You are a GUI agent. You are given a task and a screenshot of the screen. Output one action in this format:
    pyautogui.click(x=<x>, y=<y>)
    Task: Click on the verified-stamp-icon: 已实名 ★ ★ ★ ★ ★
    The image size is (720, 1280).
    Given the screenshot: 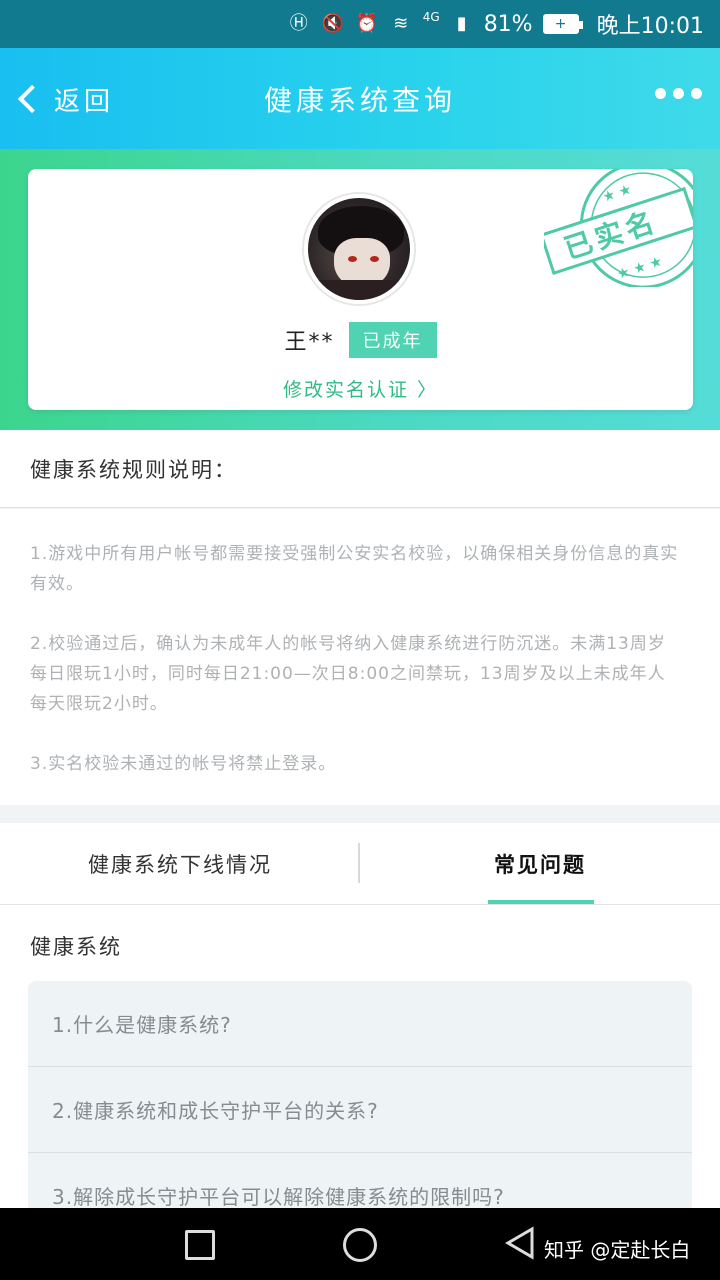 What is the action you would take?
    pyautogui.click(x=618, y=228)
    